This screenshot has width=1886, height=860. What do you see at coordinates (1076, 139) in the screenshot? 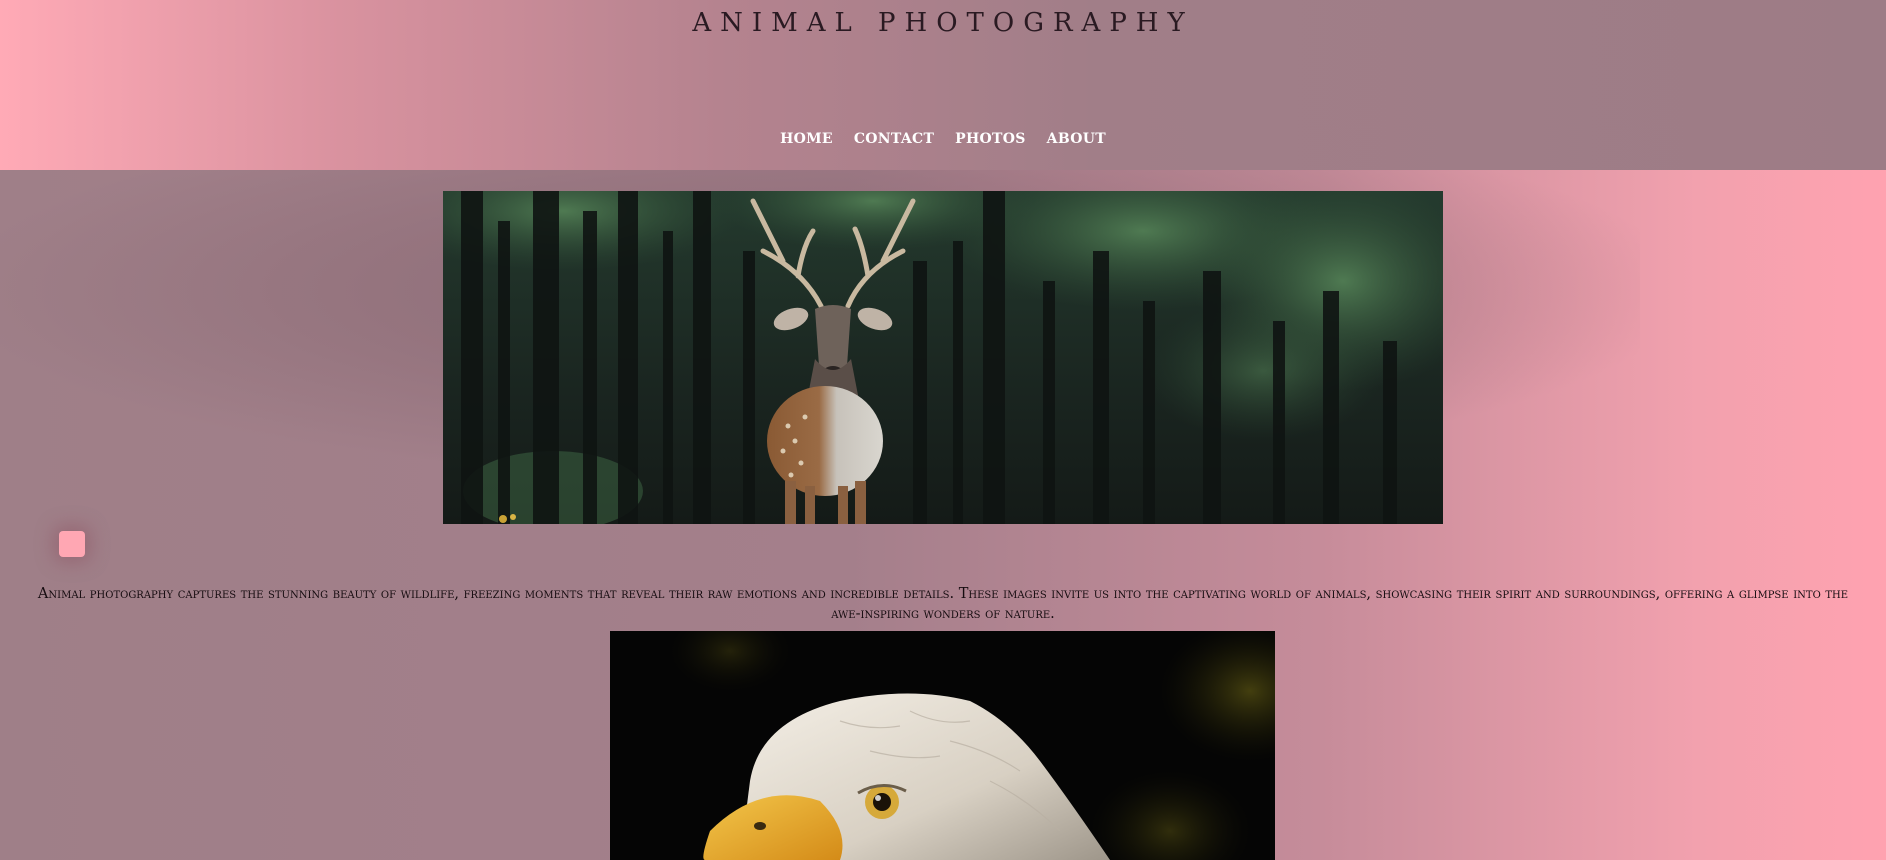
I see `nav-about-link: ABOUT` at bounding box center [1076, 139].